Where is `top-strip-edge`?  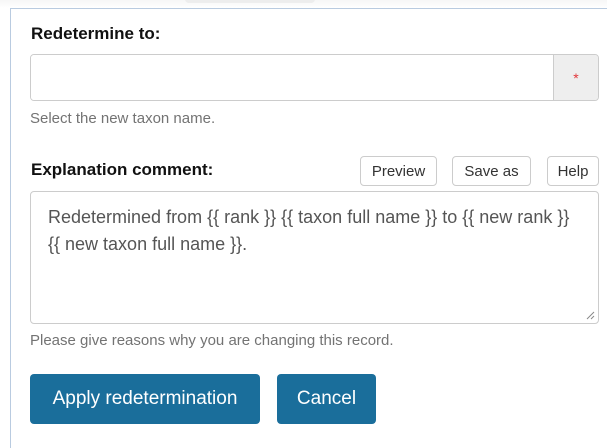 top-strip-edge is located at coordinates (250, 1).